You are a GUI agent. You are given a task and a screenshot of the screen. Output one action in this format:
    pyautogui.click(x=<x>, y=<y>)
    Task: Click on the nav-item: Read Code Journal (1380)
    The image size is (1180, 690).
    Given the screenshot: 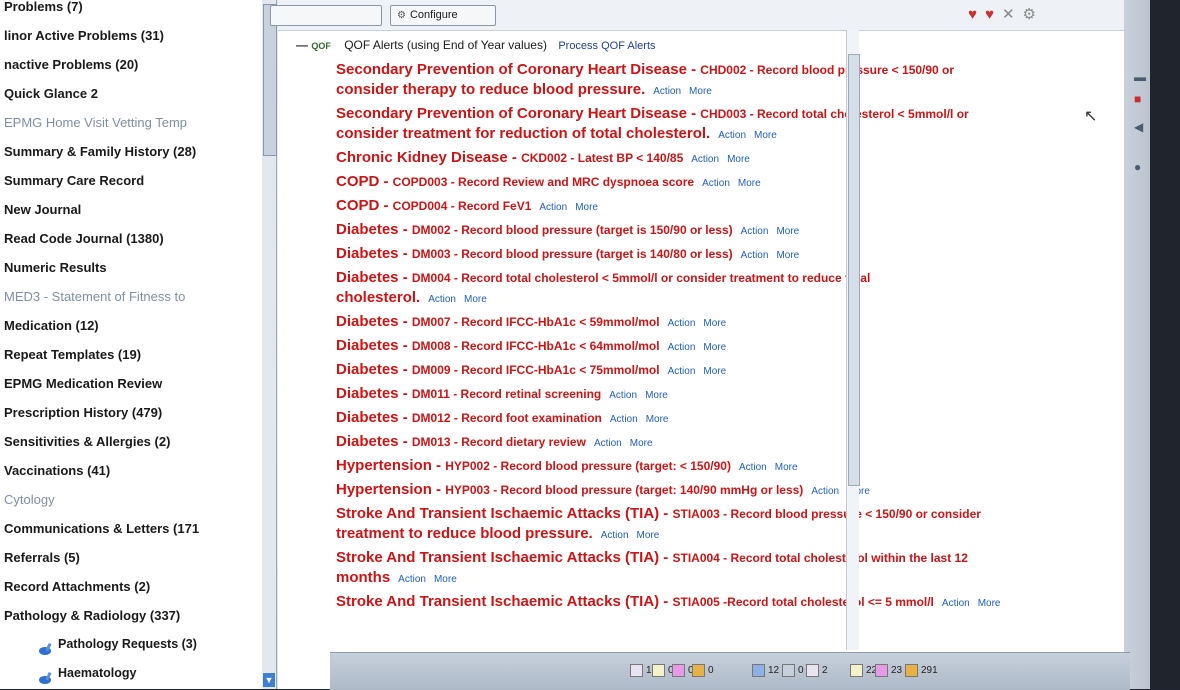 What is the action you would take?
    pyautogui.click(x=131, y=238)
    